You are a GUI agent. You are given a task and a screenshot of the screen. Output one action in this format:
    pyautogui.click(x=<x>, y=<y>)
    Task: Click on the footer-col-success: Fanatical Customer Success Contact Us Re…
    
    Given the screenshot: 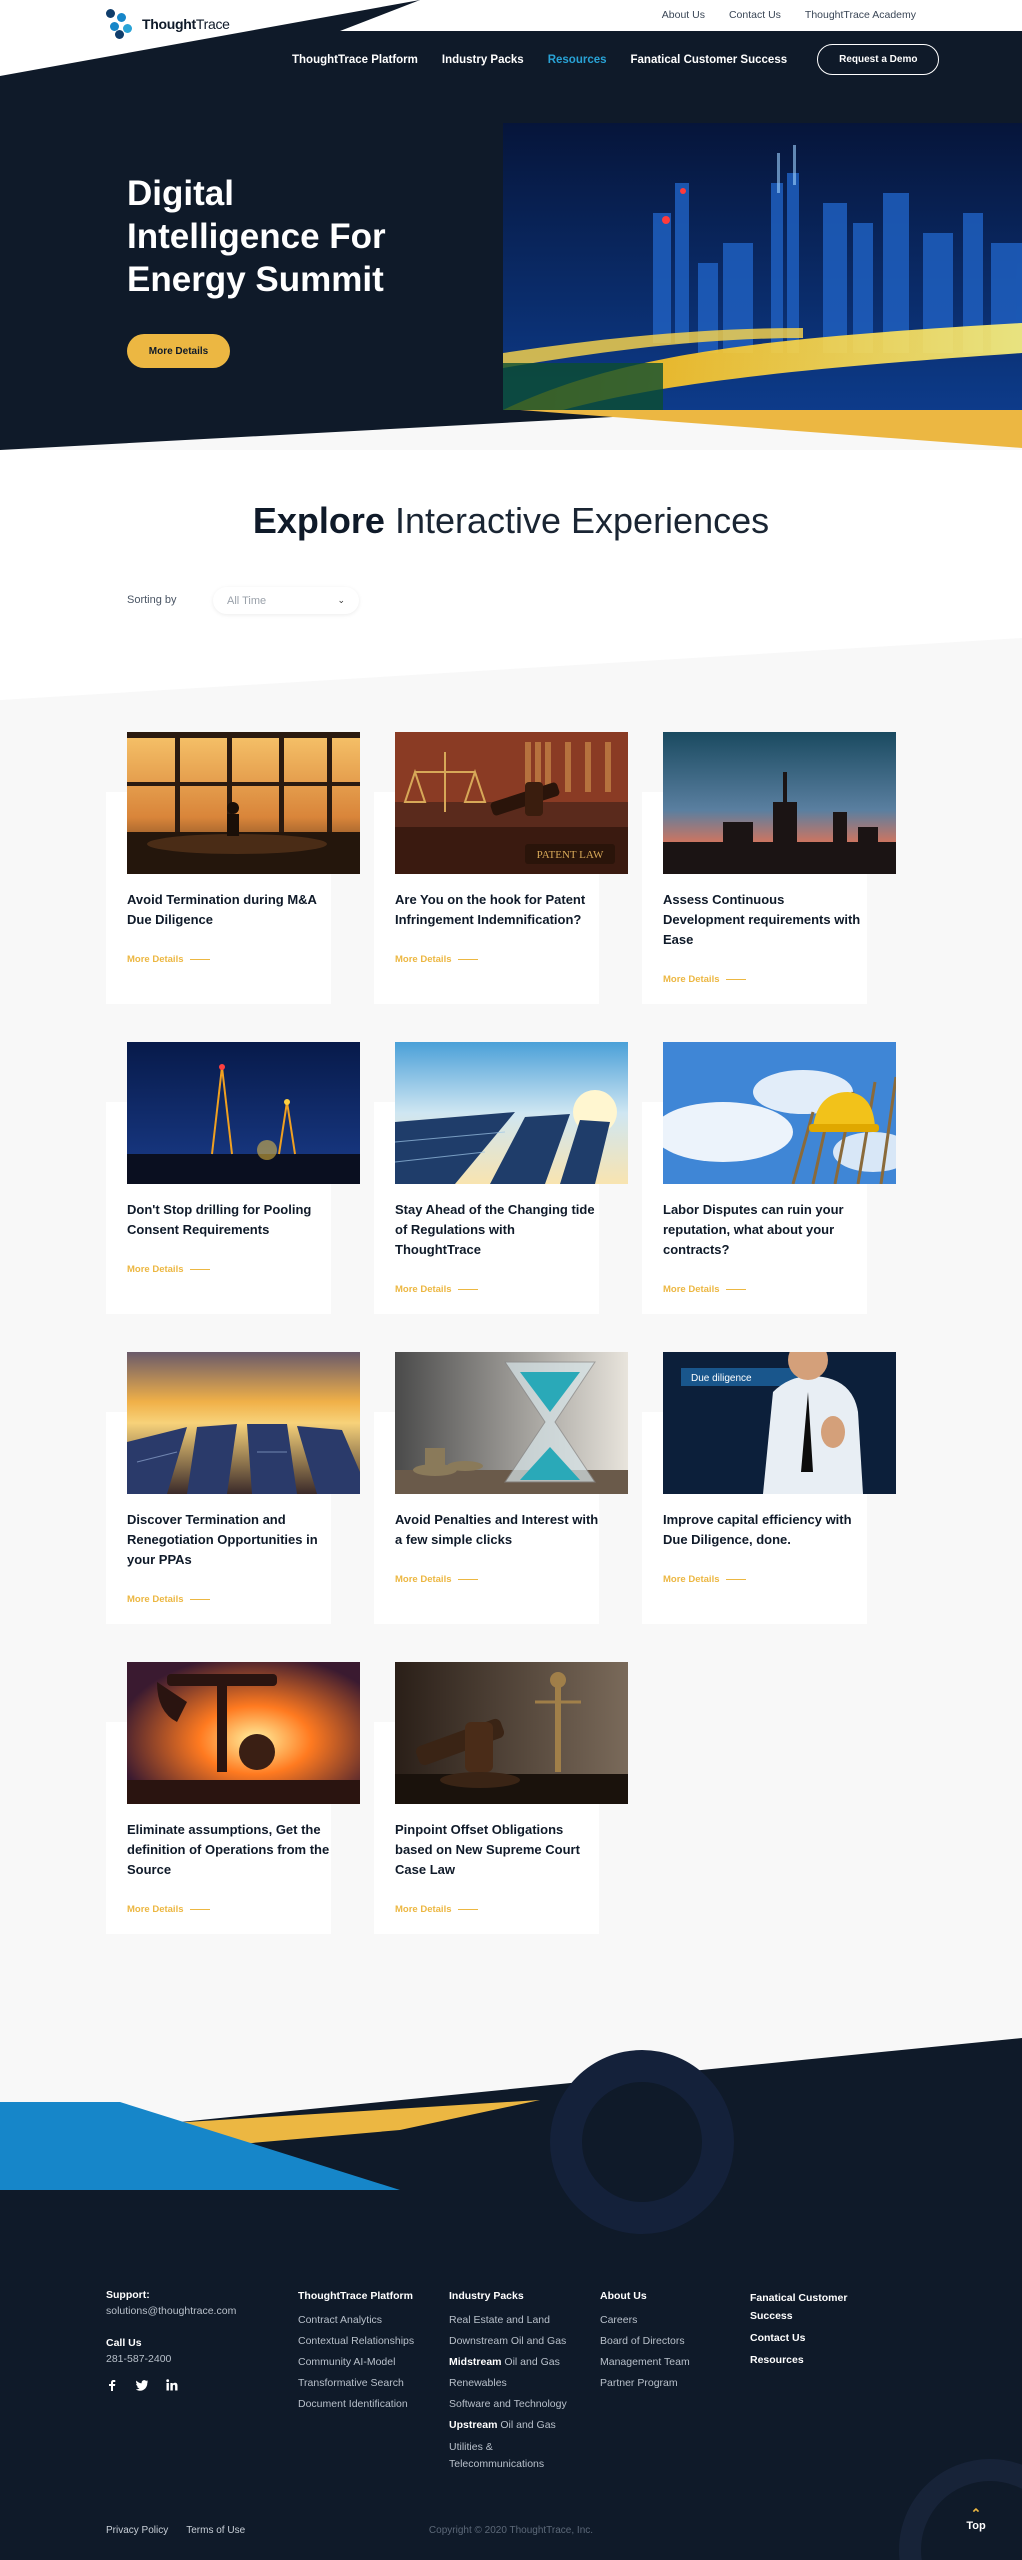 What is the action you would take?
    pyautogui.click(x=805, y=2330)
    